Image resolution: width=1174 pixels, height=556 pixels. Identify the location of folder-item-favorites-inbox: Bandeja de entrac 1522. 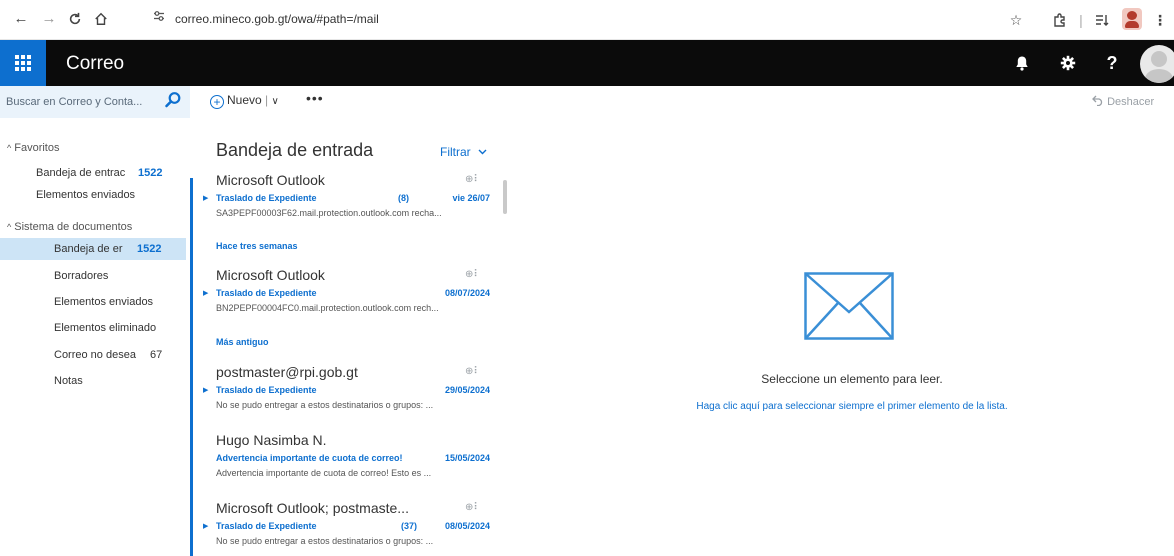
(93, 173).